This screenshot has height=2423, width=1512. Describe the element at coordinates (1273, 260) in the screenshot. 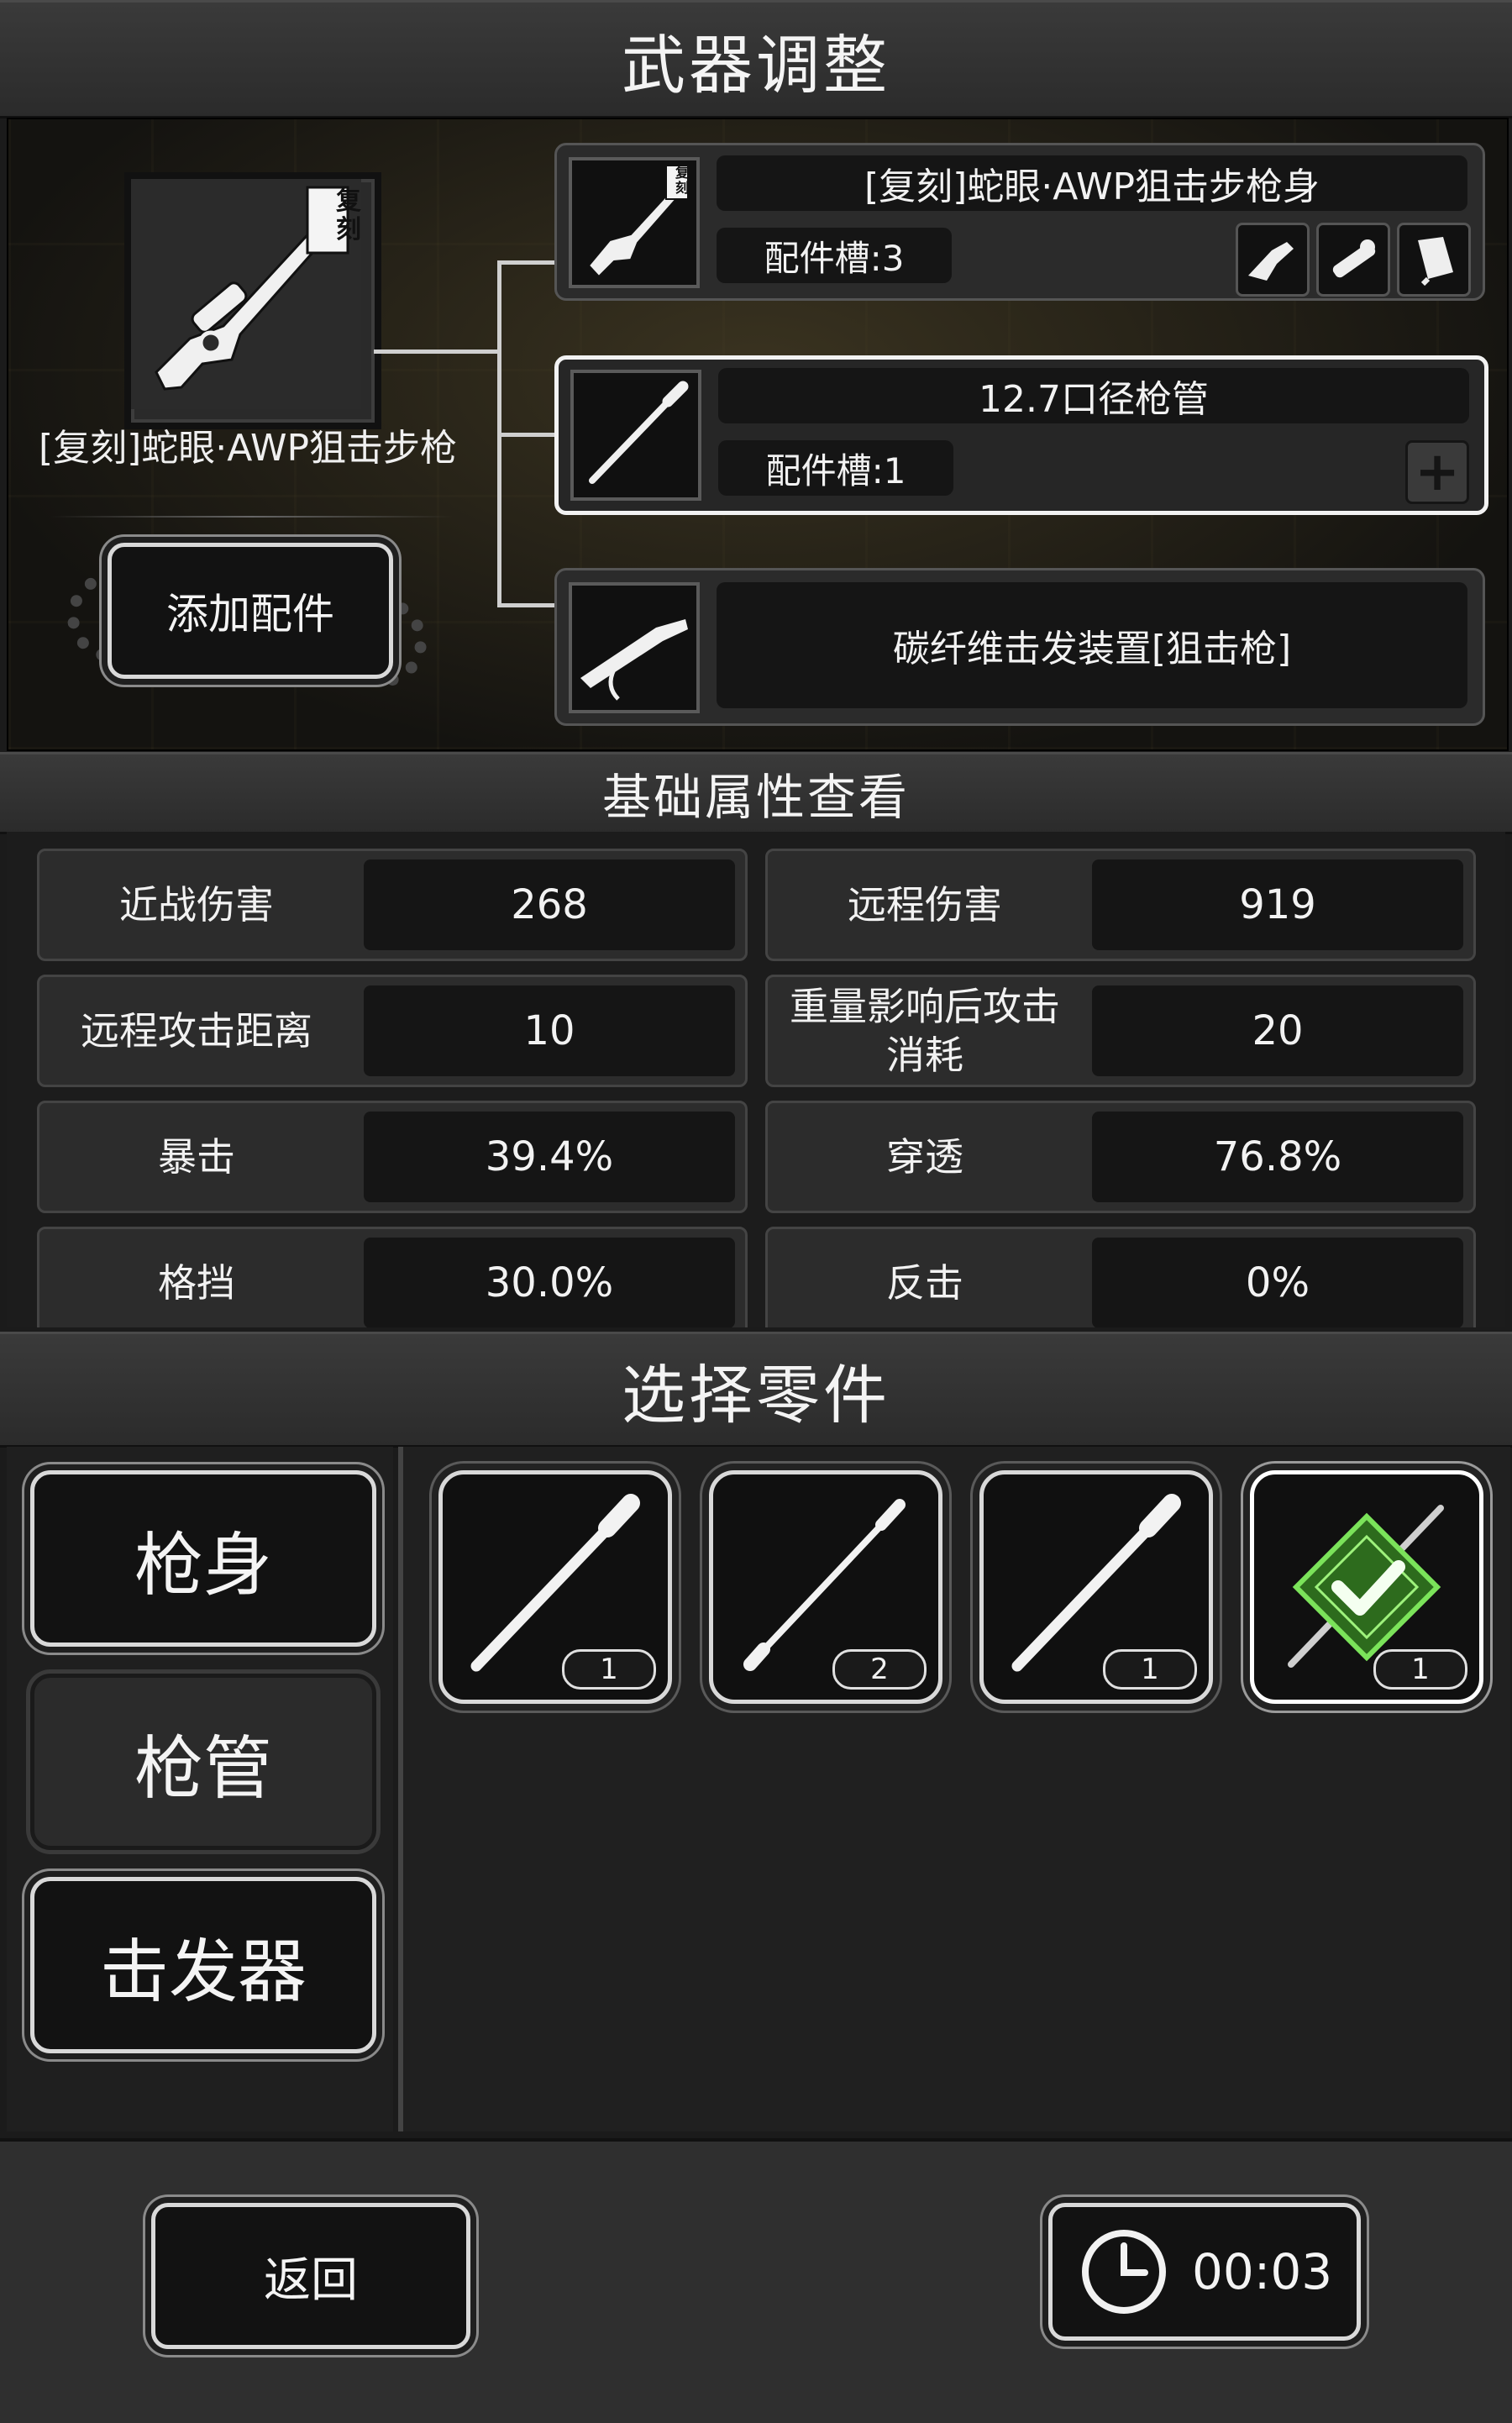

I see `gun-part-icon` at that location.